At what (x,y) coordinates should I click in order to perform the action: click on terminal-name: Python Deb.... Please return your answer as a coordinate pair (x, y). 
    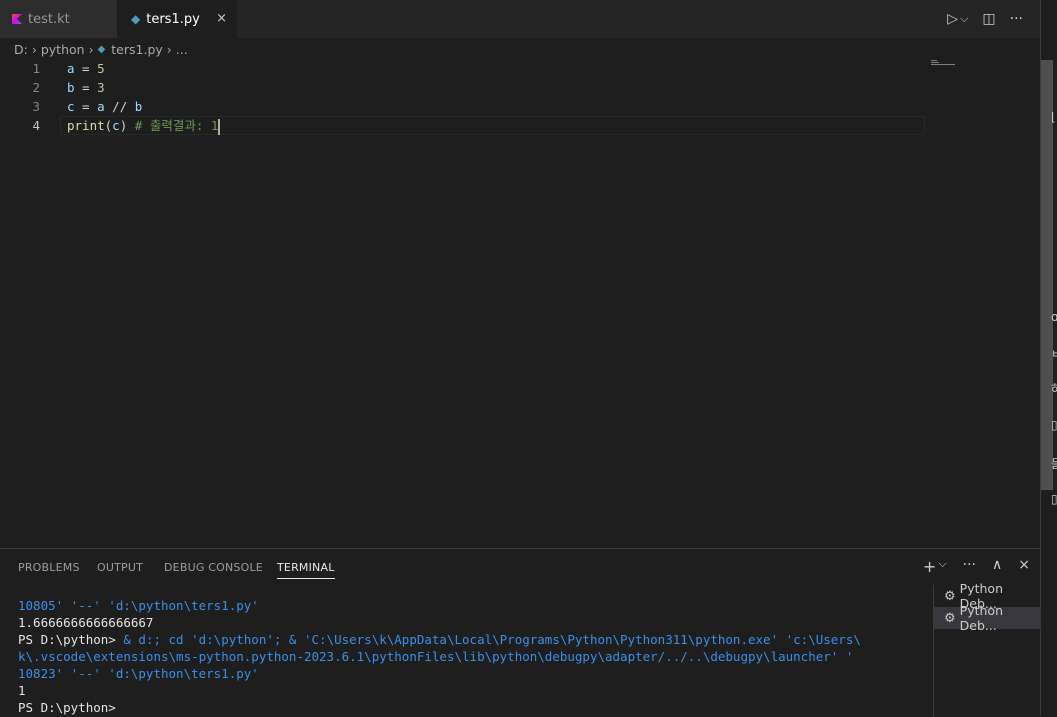
    Looking at the image, I should click on (981, 618).